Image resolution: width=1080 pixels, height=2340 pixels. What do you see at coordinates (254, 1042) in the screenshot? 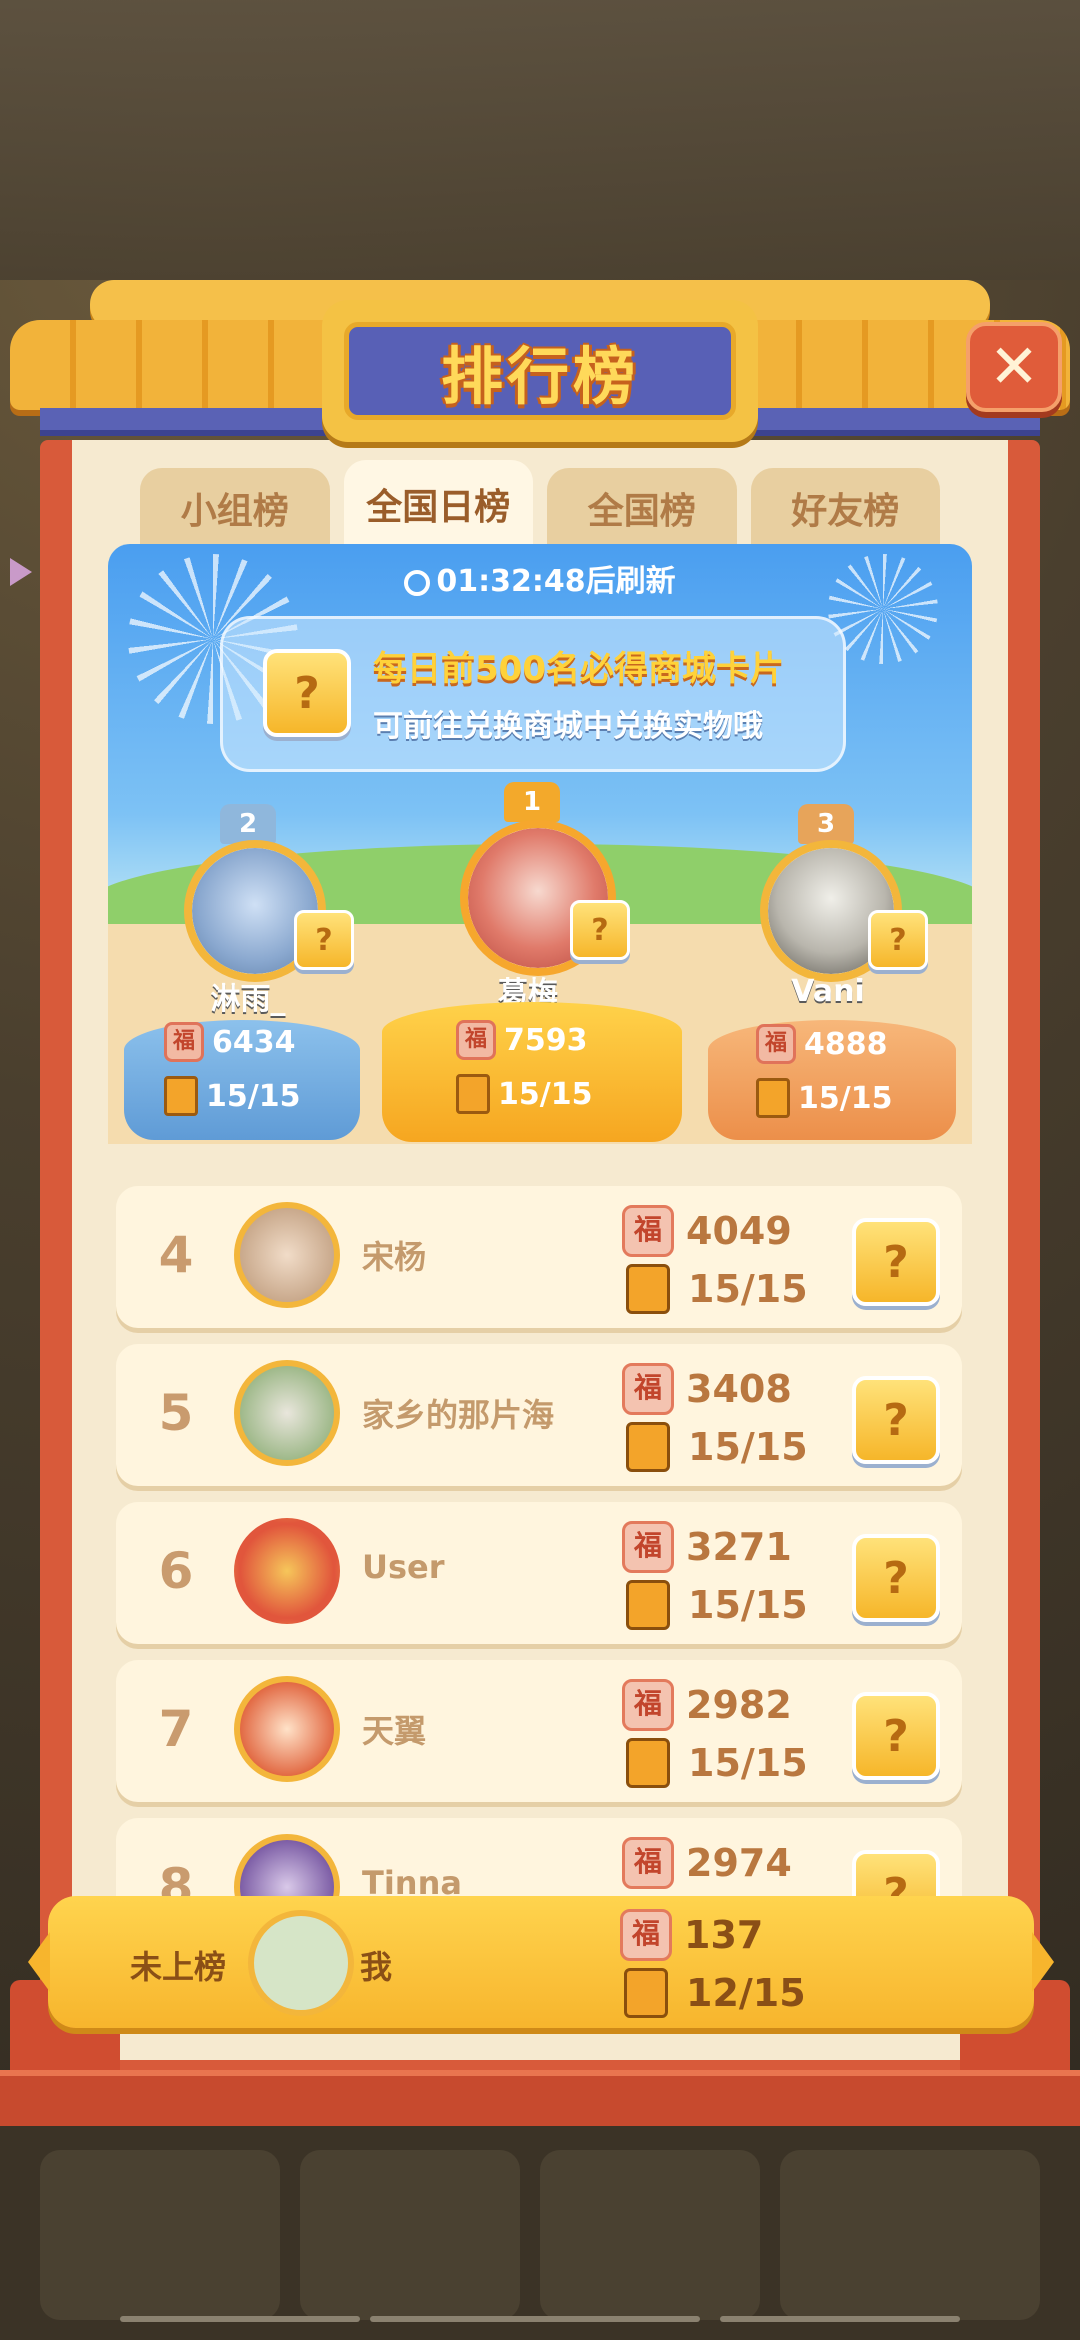
I see `score-value: 6434` at bounding box center [254, 1042].